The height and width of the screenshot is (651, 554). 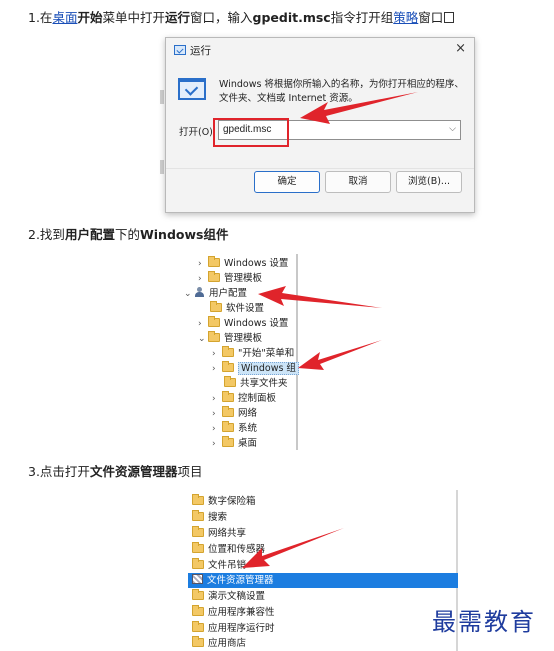 I want to click on cancel-button: 取消, so click(x=358, y=182).